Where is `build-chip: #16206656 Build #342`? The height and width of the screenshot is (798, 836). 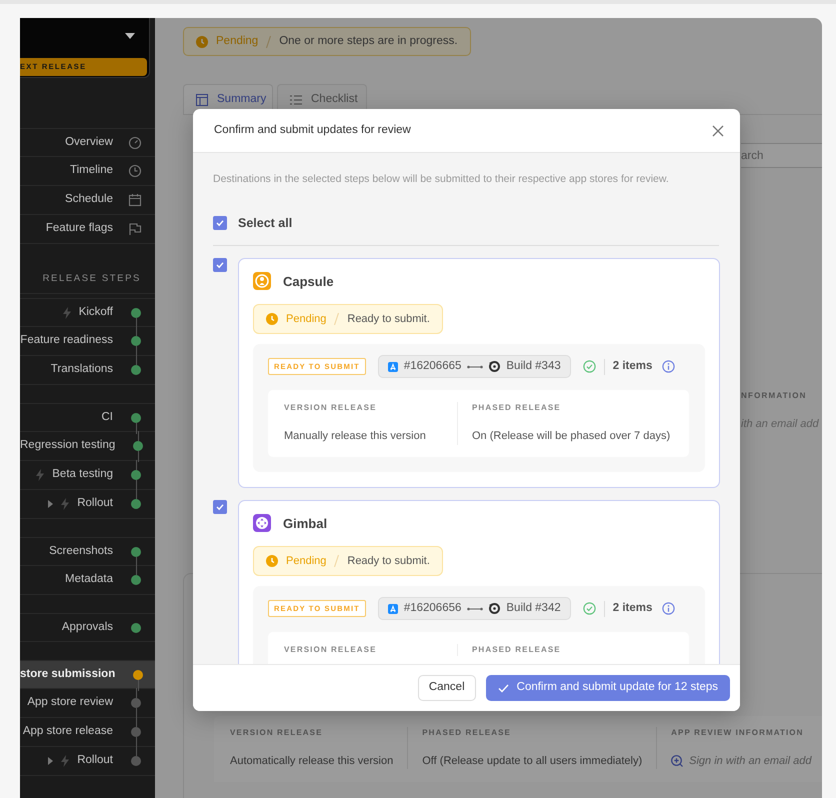 build-chip: #16206656 Build #342 is located at coordinates (474, 608).